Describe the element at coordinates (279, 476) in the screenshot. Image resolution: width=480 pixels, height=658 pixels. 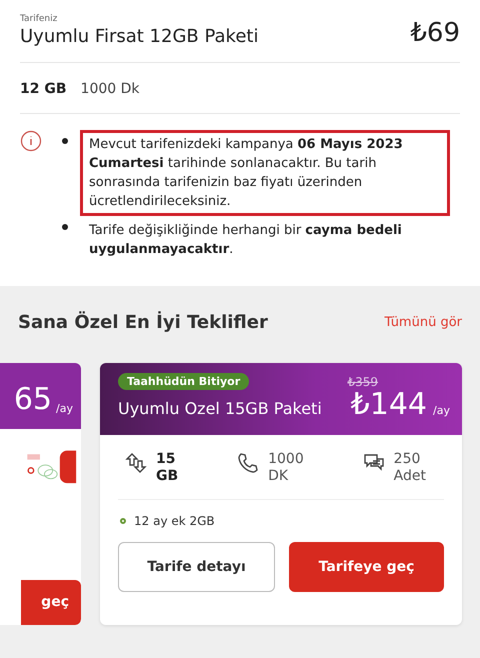
I see `feature-unit: DK` at that location.